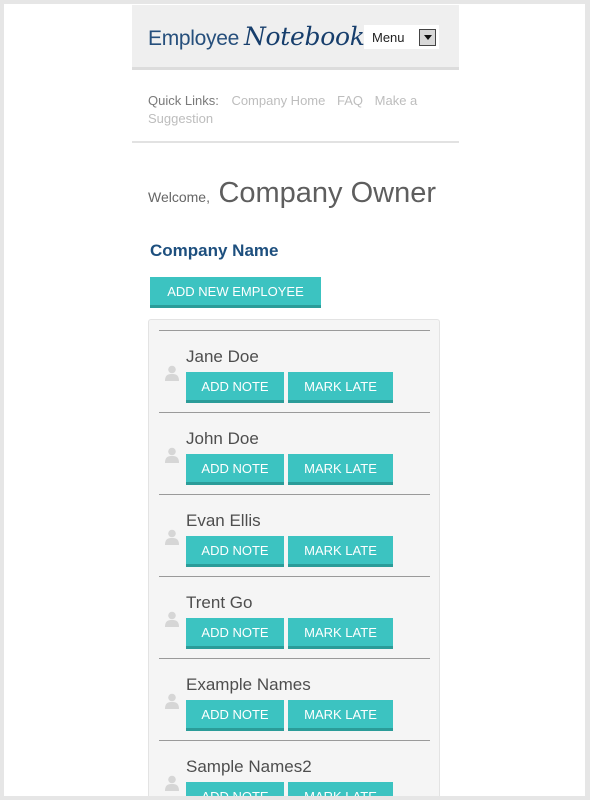 Image resolution: width=590 pixels, height=800 pixels. I want to click on employee-row: Evan Ellis ADD NOTE MARK LATE, so click(294, 535).